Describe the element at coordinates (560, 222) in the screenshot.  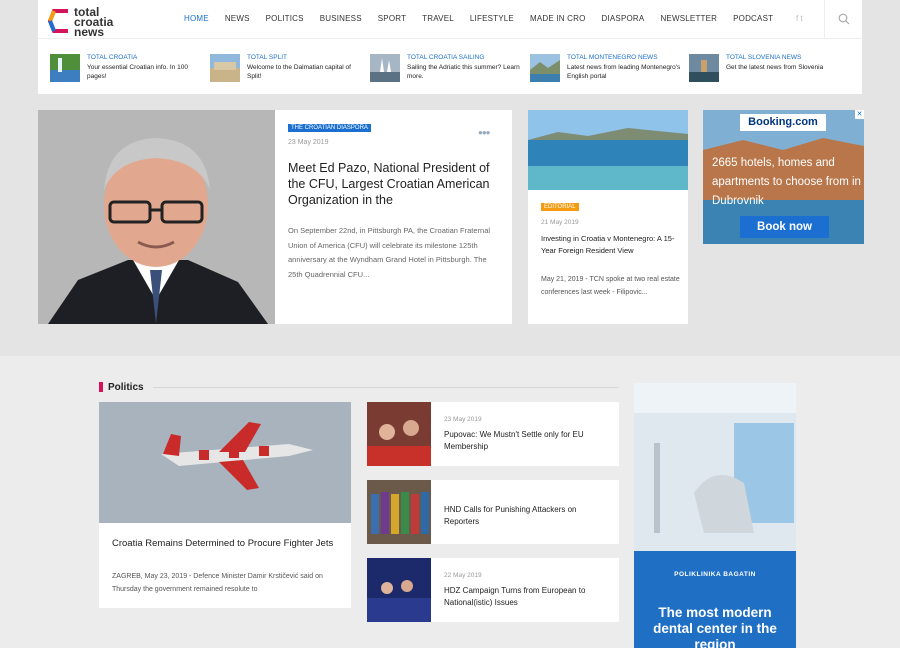
I see `article-date: 21 May 2019` at that location.